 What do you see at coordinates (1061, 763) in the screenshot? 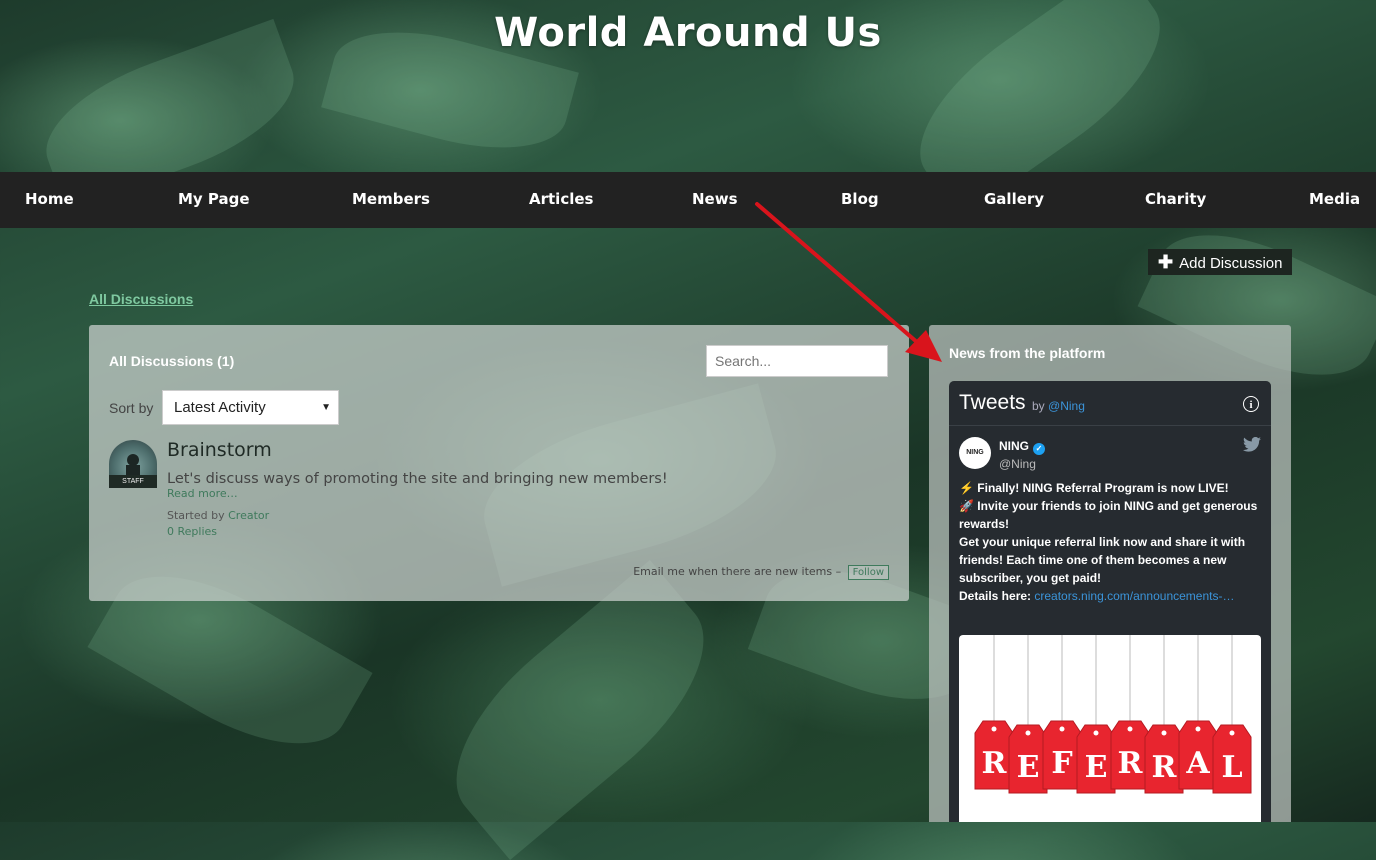
I see `referral-tag-letter: F` at bounding box center [1061, 763].